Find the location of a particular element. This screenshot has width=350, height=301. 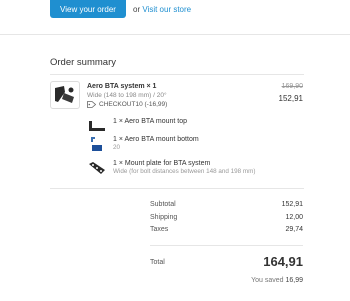

view-order-button: View your order is located at coordinates (88, 9).